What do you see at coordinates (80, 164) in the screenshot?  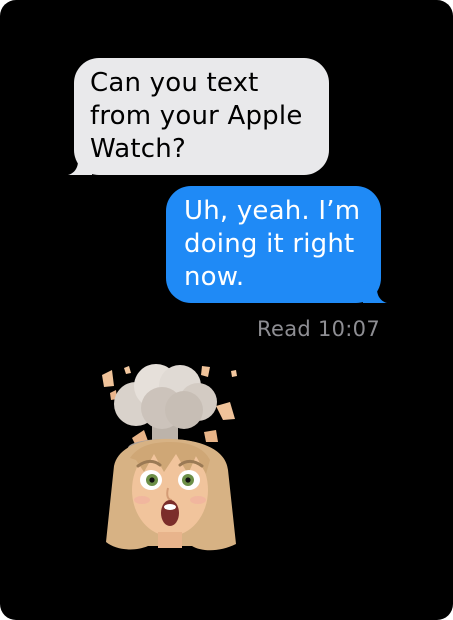 I see `incoming-bubble-tail` at bounding box center [80, 164].